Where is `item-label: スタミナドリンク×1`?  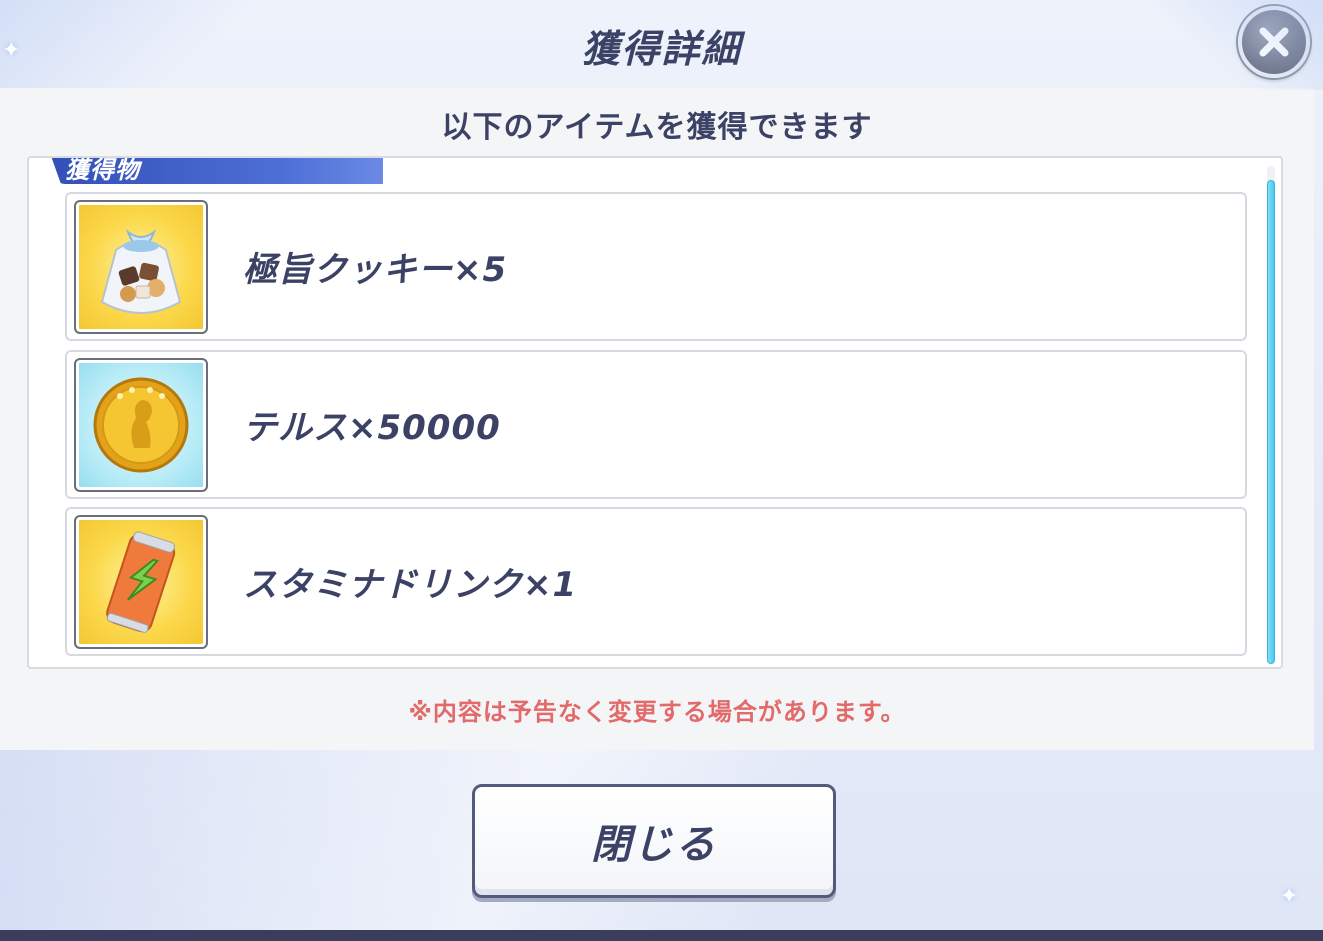 item-label: スタミナドリンク×1 is located at coordinates (410, 585).